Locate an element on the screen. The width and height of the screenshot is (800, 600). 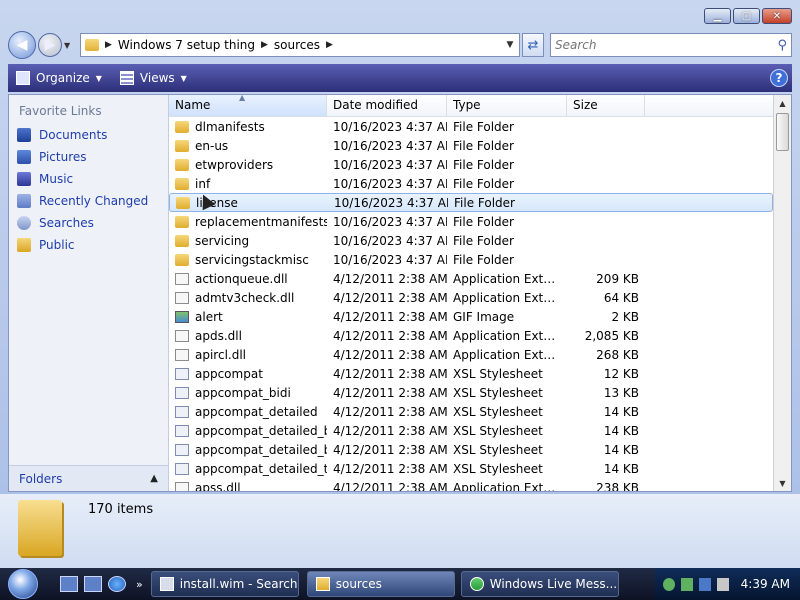
file-name: apds.dll is located at coordinates (218, 335).